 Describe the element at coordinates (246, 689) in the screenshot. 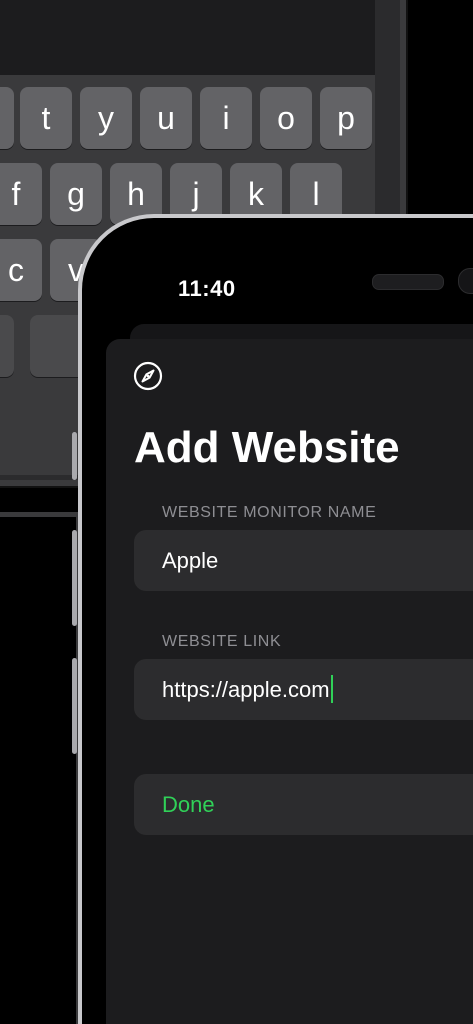

I see `website-link-value: https://apple.com` at that location.